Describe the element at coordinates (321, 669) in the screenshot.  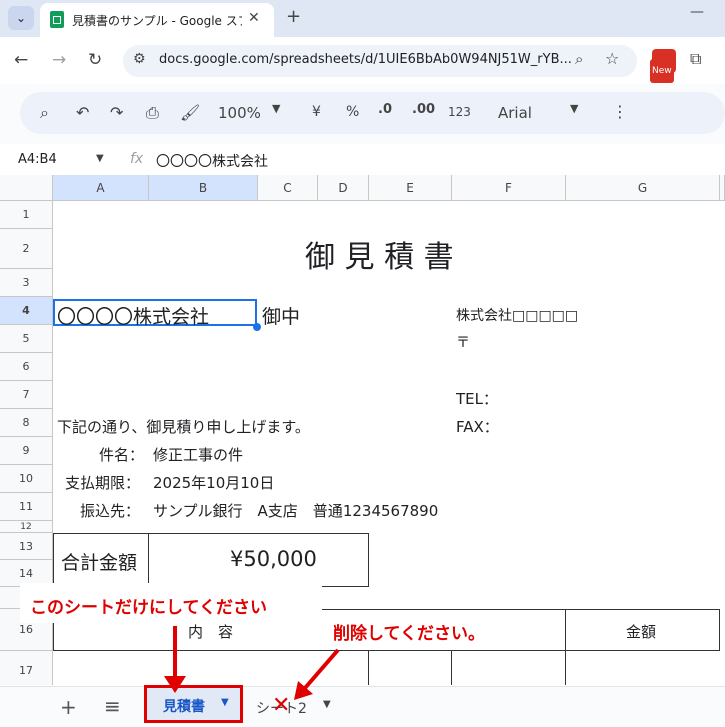
I see `delete-arrow-line` at that location.